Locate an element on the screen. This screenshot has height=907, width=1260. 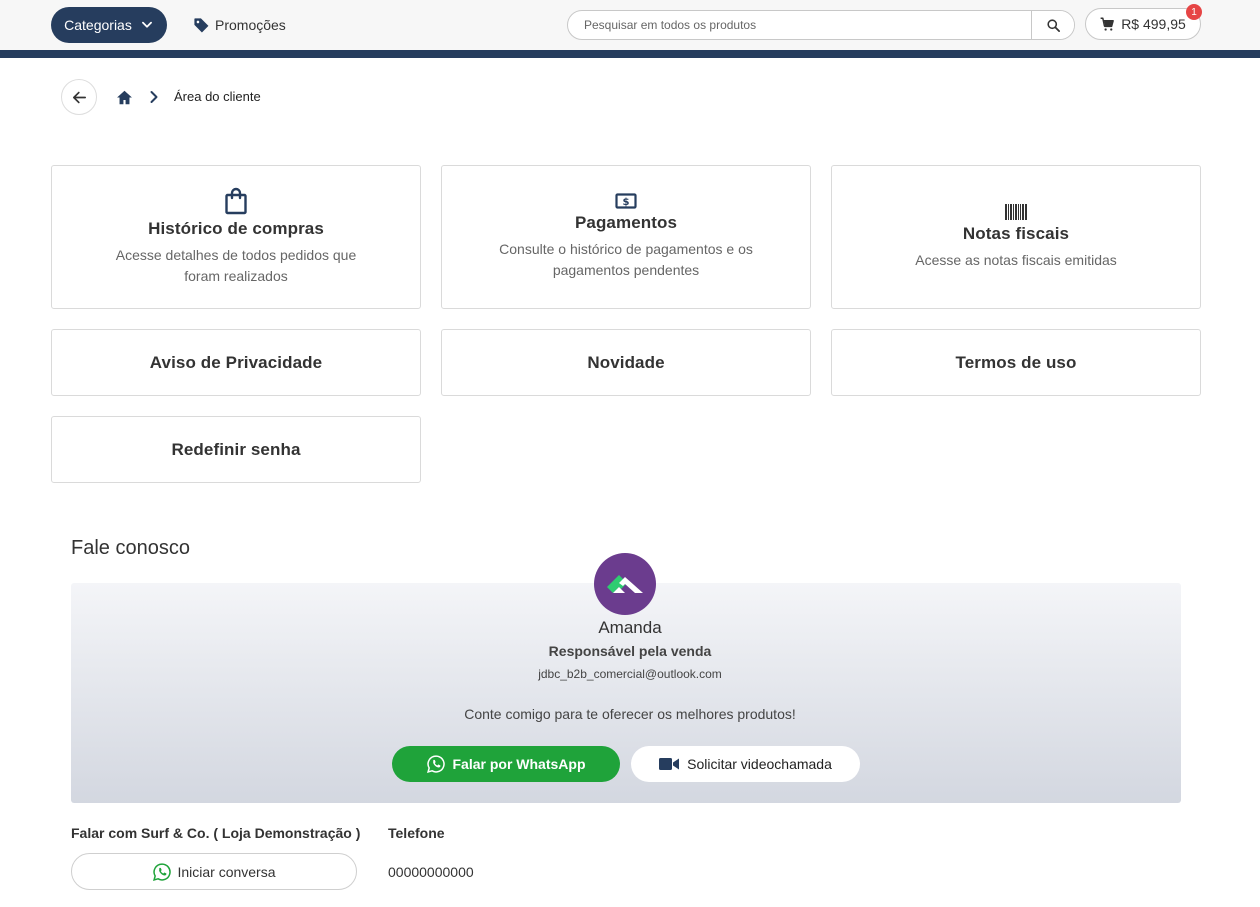
money-icon: $ is located at coordinates (626, 201).